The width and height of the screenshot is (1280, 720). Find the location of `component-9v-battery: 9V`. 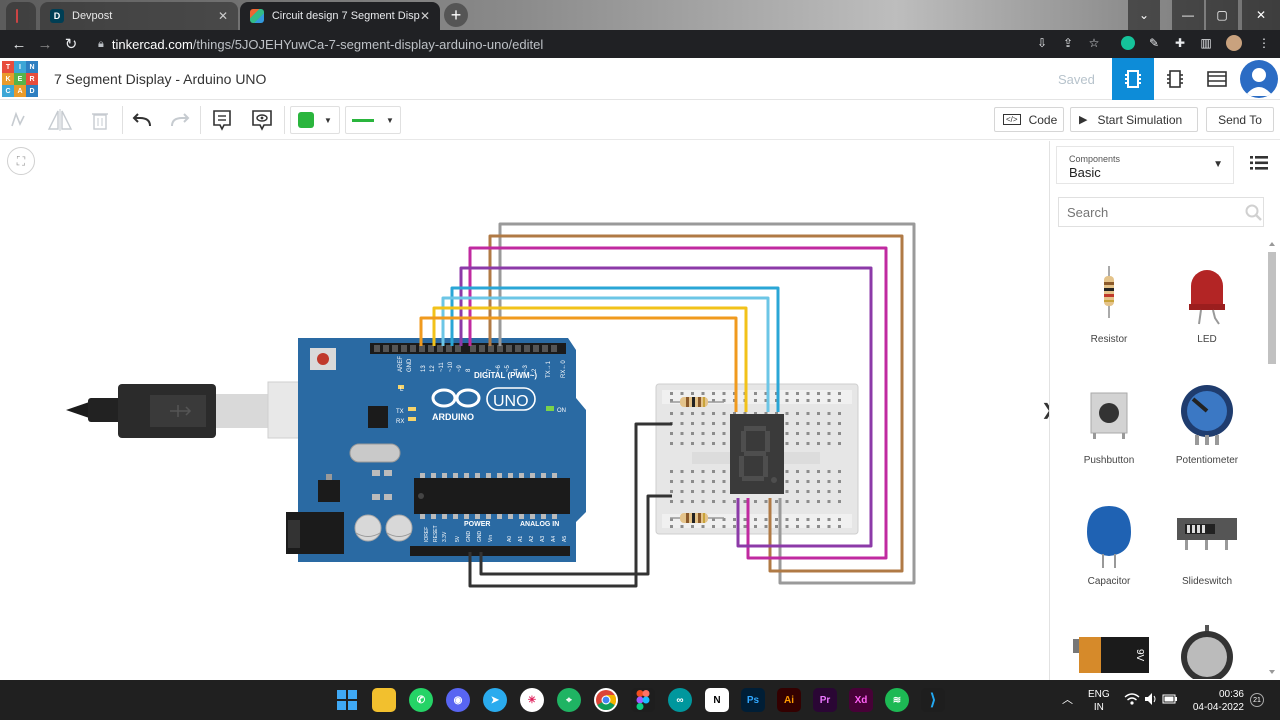

component-9v-battery: 9V is located at coordinates (1109, 647).